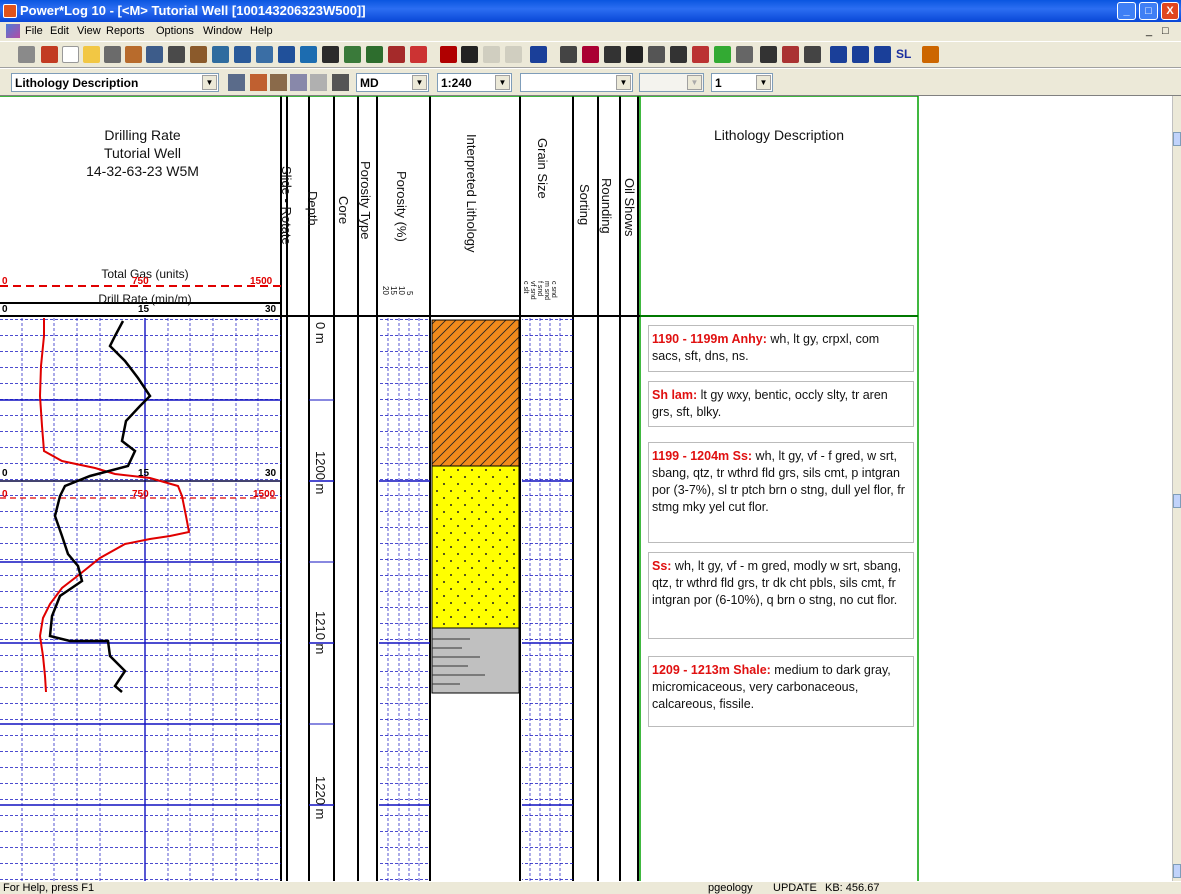 This screenshot has height=894, width=1181. Describe the element at coordinates (1149, 31) in the screenshot. I see `mdi-minimize-button: _` at that location.